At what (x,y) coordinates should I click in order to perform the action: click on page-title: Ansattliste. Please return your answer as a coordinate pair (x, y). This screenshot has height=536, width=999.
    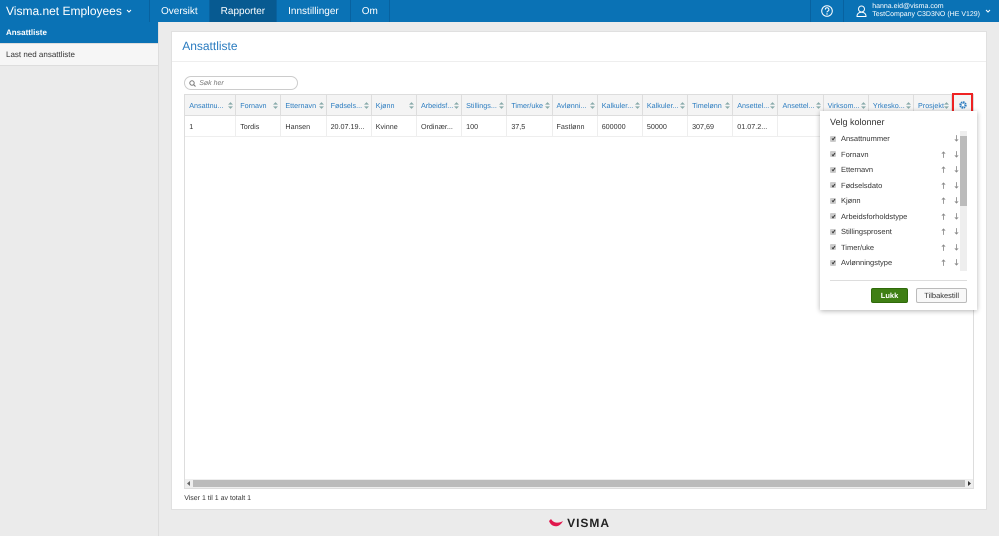
    Looking at the image, I should click on (579, 47).